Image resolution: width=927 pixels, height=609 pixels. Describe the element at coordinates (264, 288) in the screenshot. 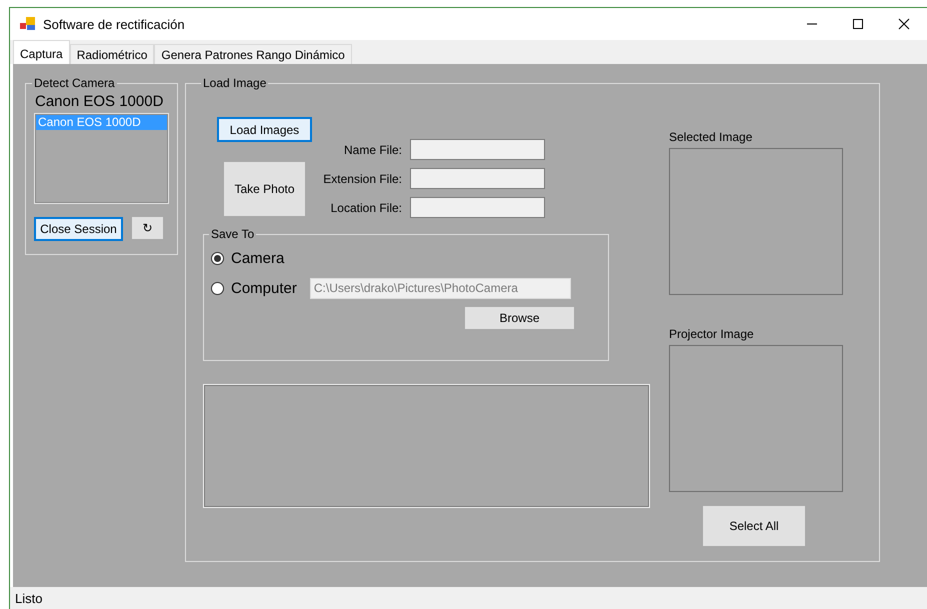

I see `radio-label: Computer` at that location.